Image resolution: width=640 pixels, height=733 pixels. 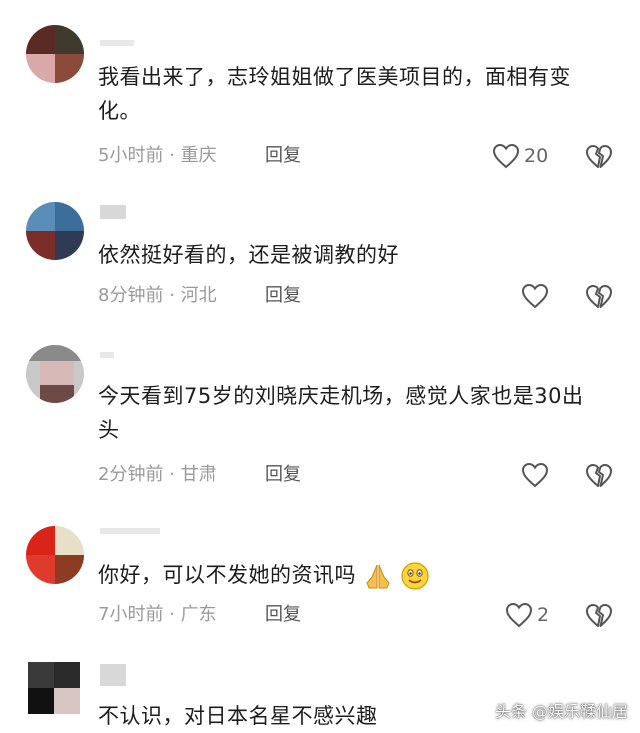 I want to click on comment-location: 广东, so click(x=198, y=614).